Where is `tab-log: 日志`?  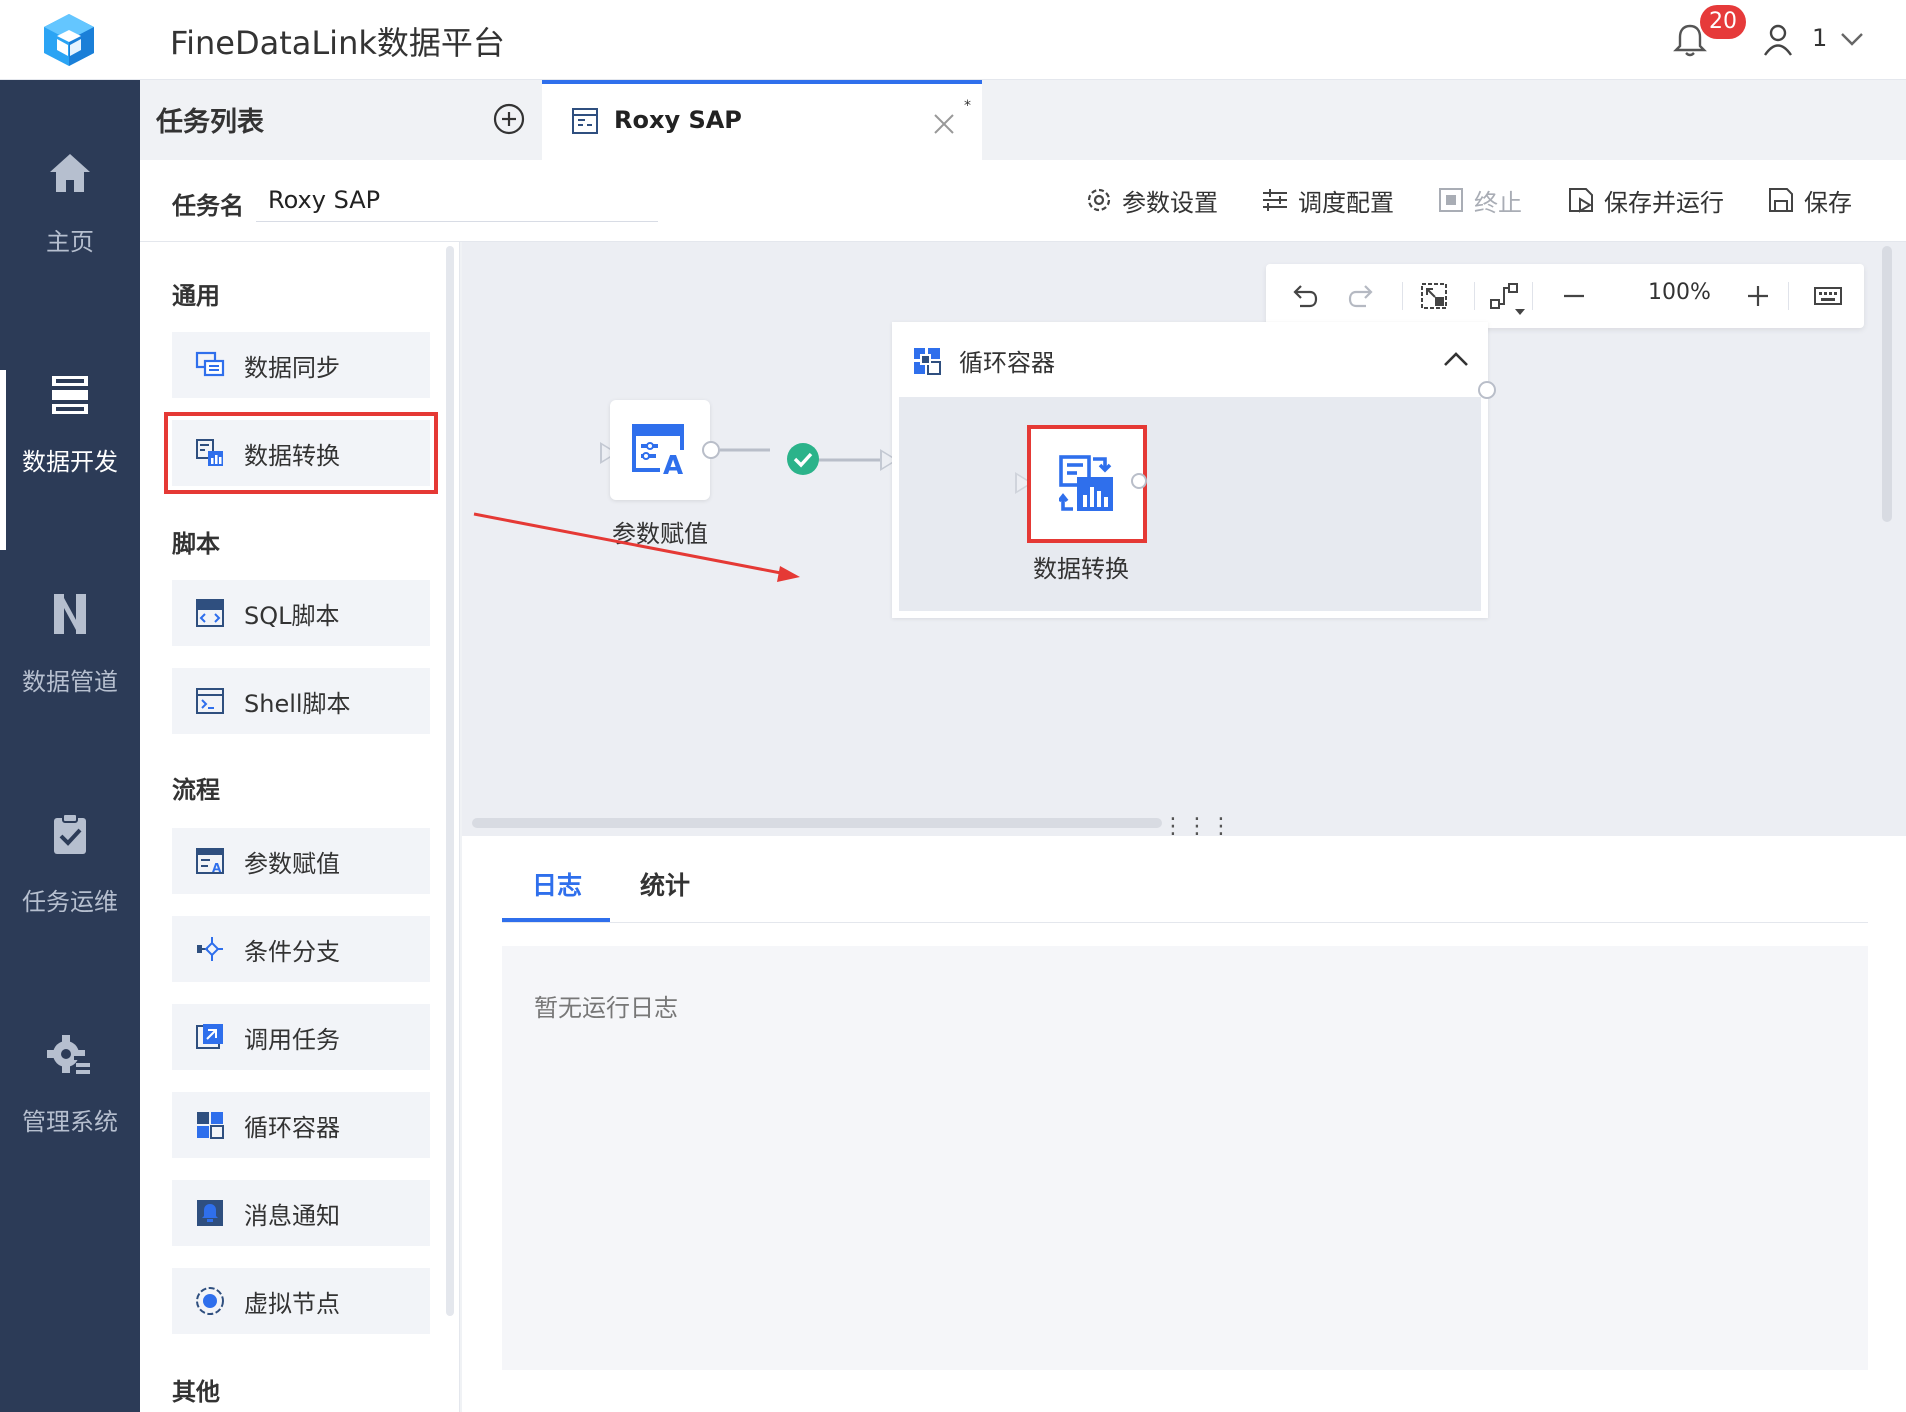
tab-log: 日志 is located at coordinates (557, 884).